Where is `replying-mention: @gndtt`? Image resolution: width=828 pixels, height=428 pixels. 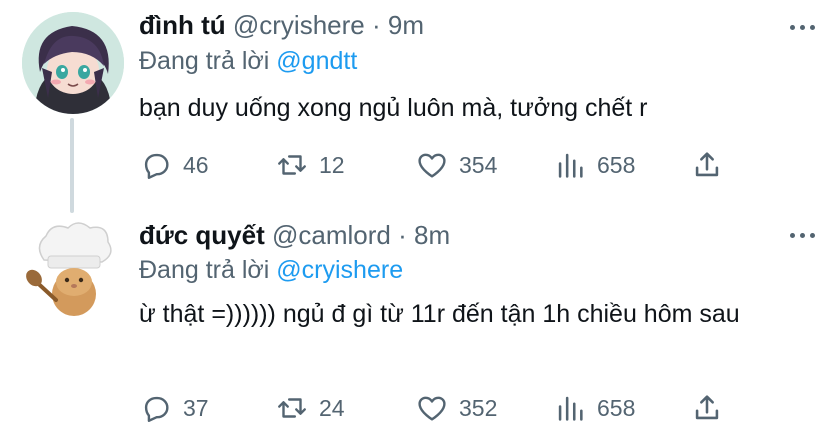
replying-mention: @gndtt is located at coordinates (316, 61).